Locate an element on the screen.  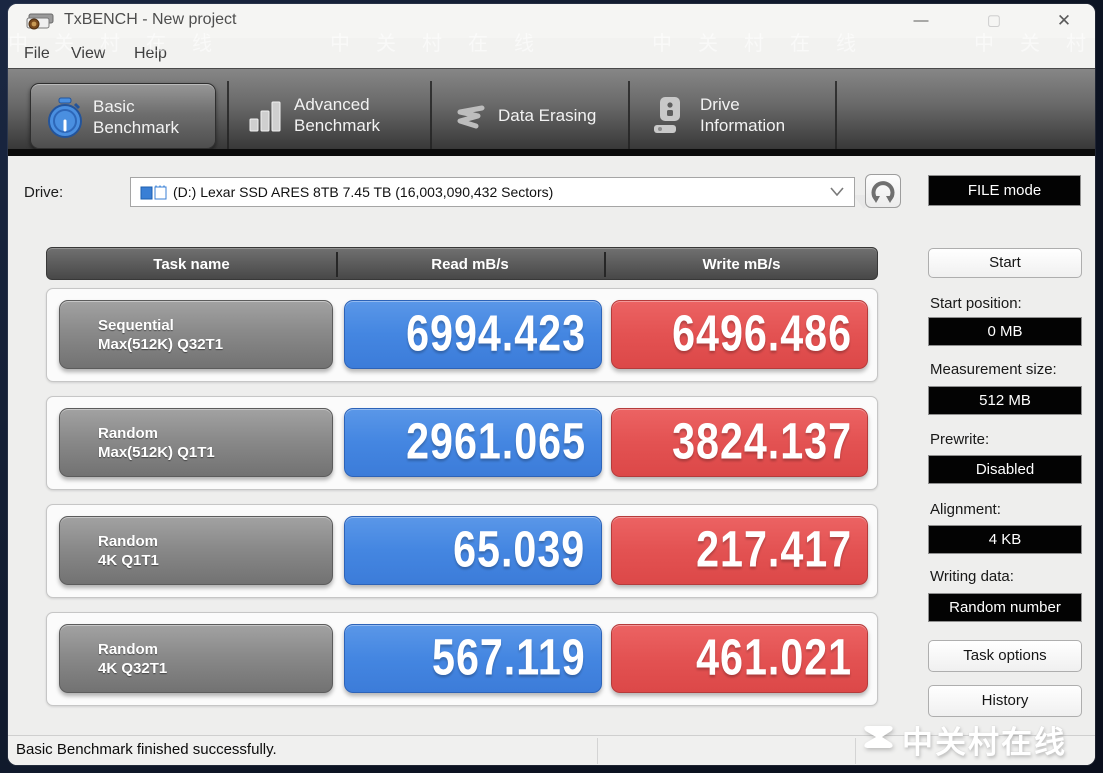
title-bar: TxBENCH - New project — ▢ ✕ is located at coordinates (551, 21).